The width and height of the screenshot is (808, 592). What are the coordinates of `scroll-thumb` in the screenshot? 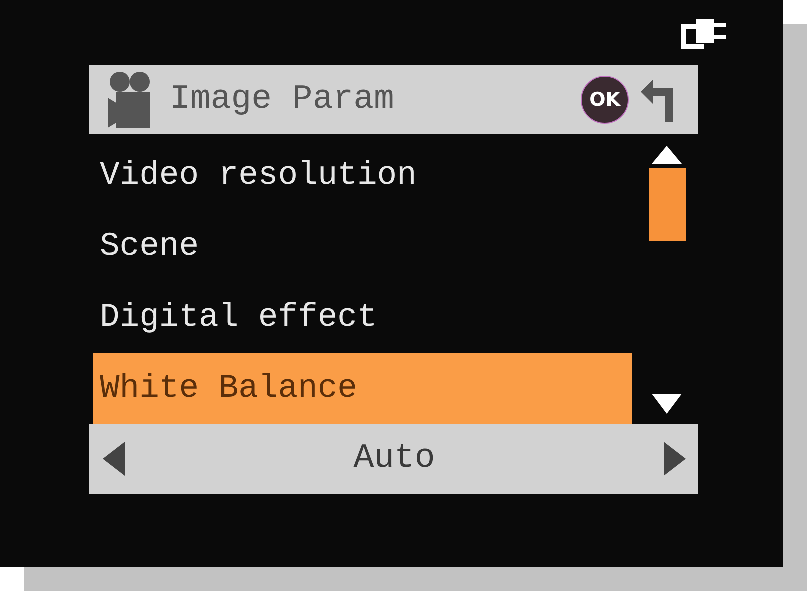 It's located at (667, 204).